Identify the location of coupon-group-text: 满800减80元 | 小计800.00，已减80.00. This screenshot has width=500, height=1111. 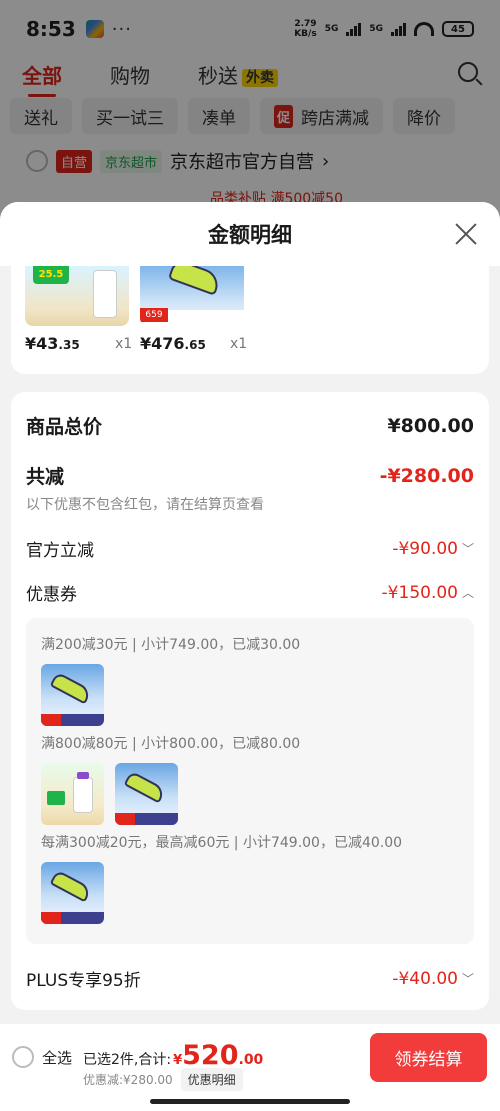
(171, 744).